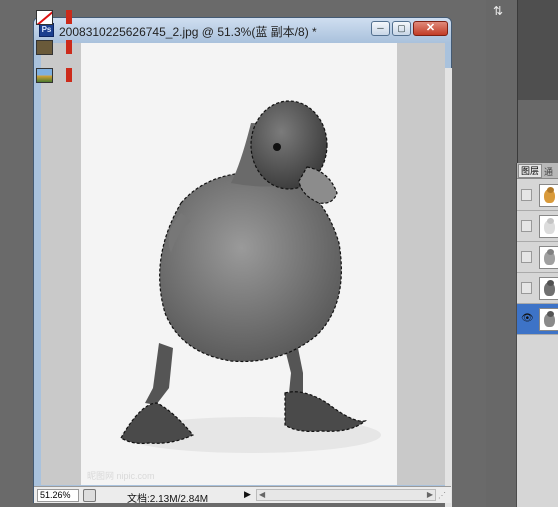 This screenshot has height=507, width=558. What do you see at coordinates (262, 494) in the screenshot?
I see `scroll-left-icon: ◀` at bounding box center [262, 494].